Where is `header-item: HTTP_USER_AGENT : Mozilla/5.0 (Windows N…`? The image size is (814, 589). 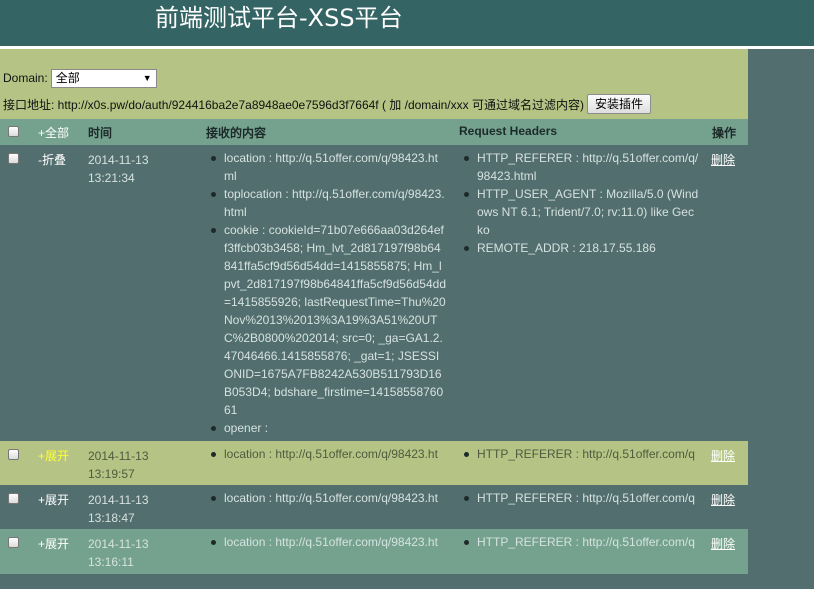
header-item: HTTP_USER_AGENT : Mozilla/5.0 (Windows N… is located at coordinates (579, 212).